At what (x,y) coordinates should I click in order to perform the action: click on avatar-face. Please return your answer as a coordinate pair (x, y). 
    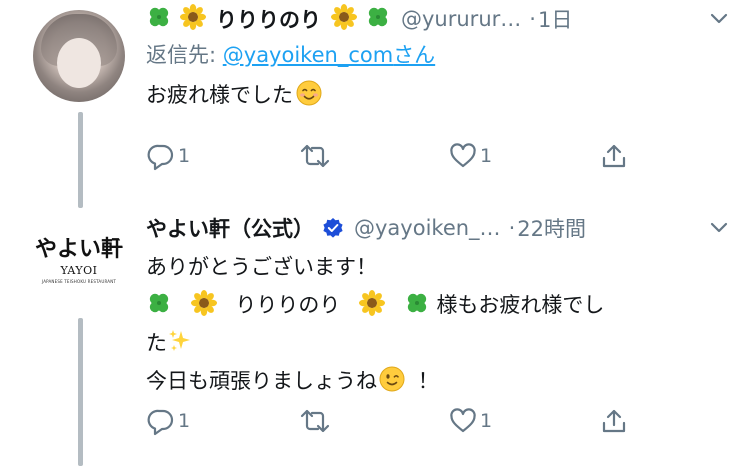
    Looking at the image, I should click on (79, 63).